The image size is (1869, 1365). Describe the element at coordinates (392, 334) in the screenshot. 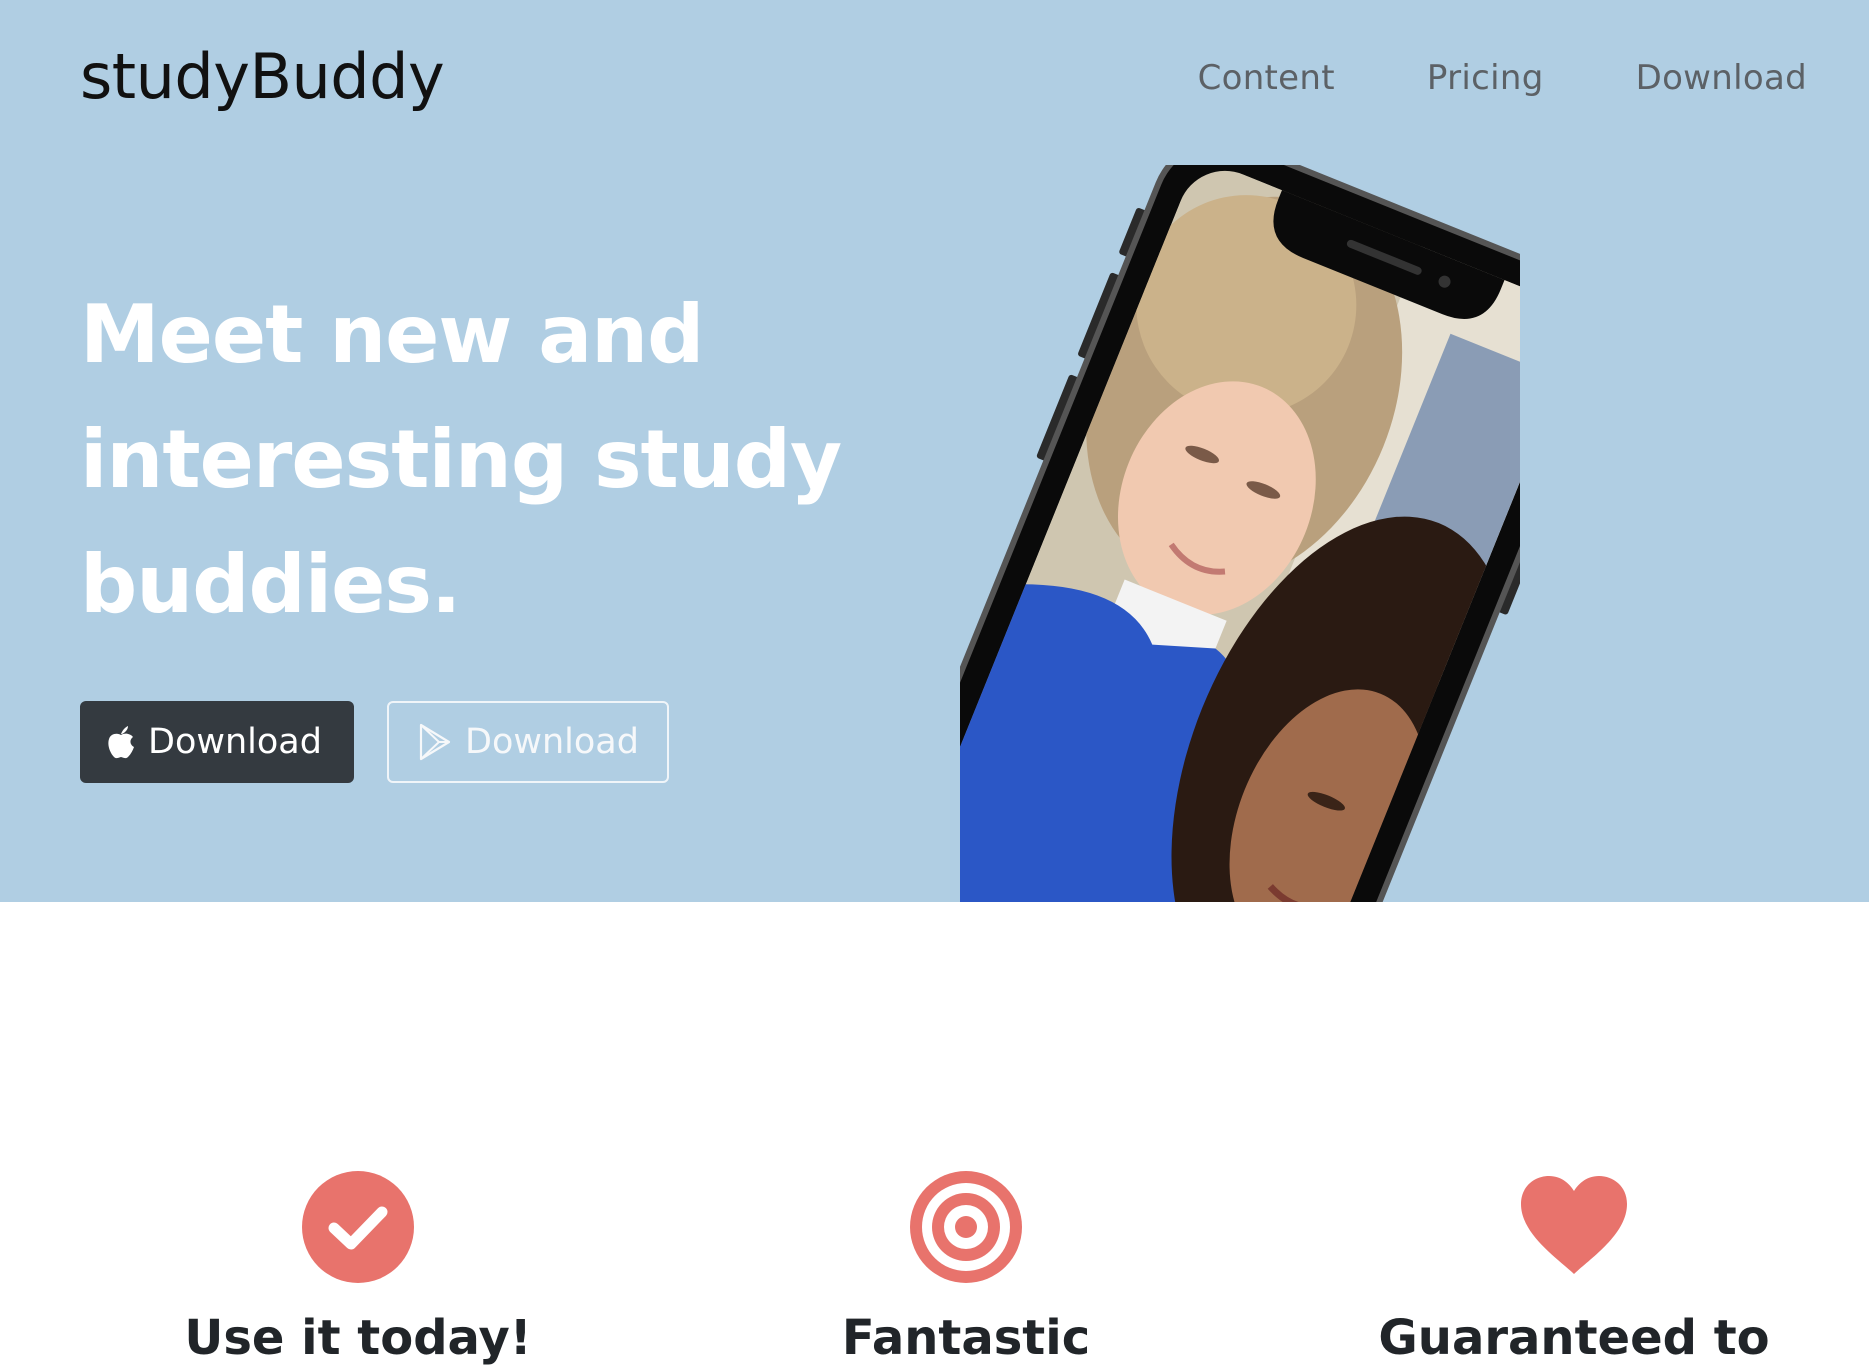

I see `headline-line: Meet new and` at that location.